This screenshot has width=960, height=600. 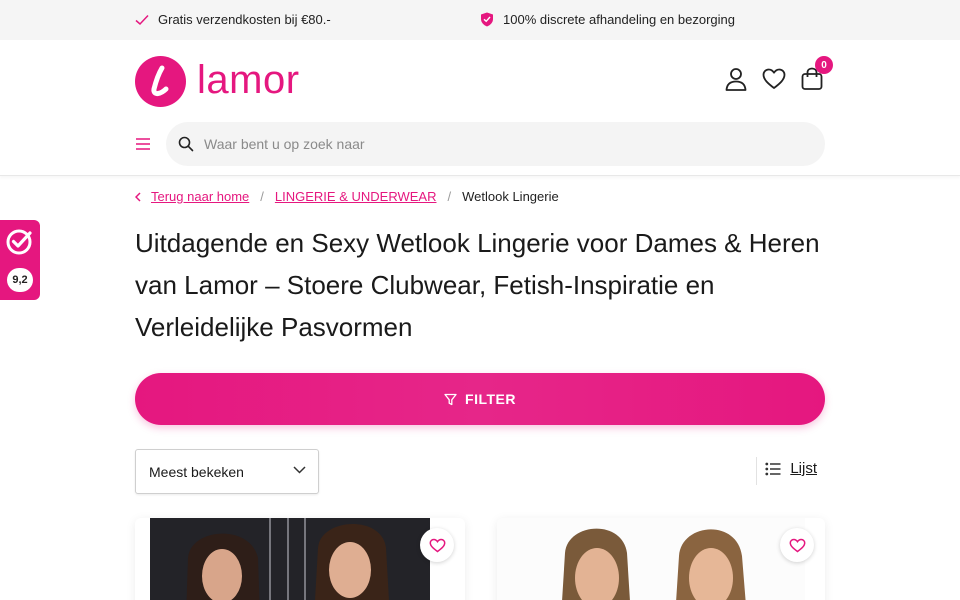 What do you see at coordinates (619, 19) in the screenshot?
I see `usp-discreet-text: 100% discrete afhandeling en bezorging` at bounding box center [619, 19].